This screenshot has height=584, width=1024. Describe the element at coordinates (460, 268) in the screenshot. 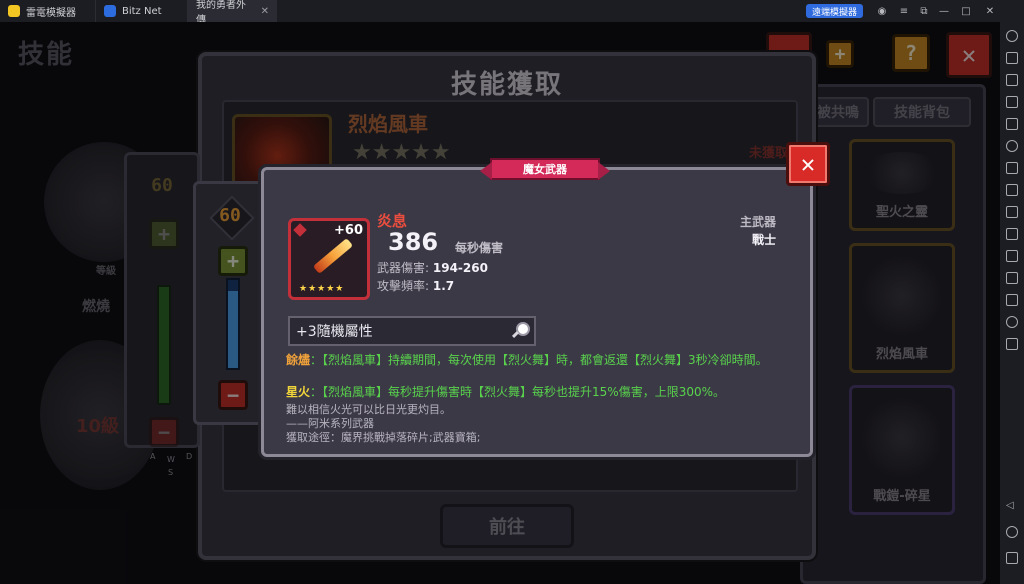

I see `damage-value: 194-260` at that location.